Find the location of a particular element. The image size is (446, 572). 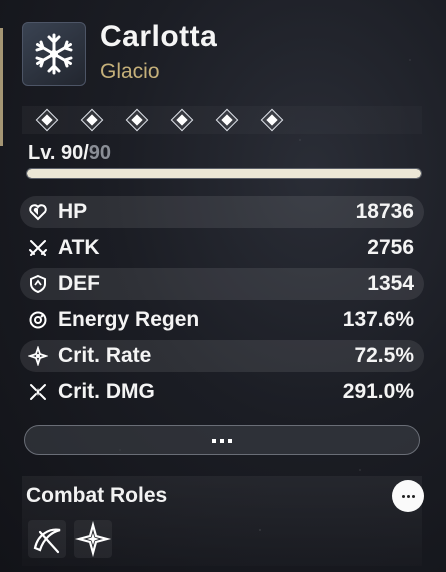

character-header: Carlotta Glacio is located at coordinates (222, 55).